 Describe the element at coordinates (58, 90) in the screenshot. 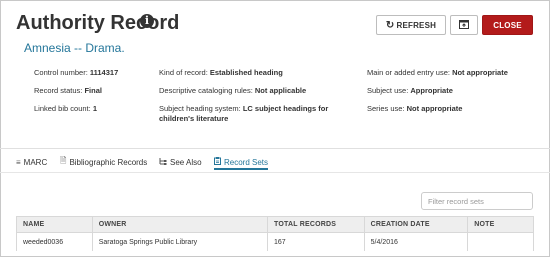

I see `record-status-label: Record status:` at that location.